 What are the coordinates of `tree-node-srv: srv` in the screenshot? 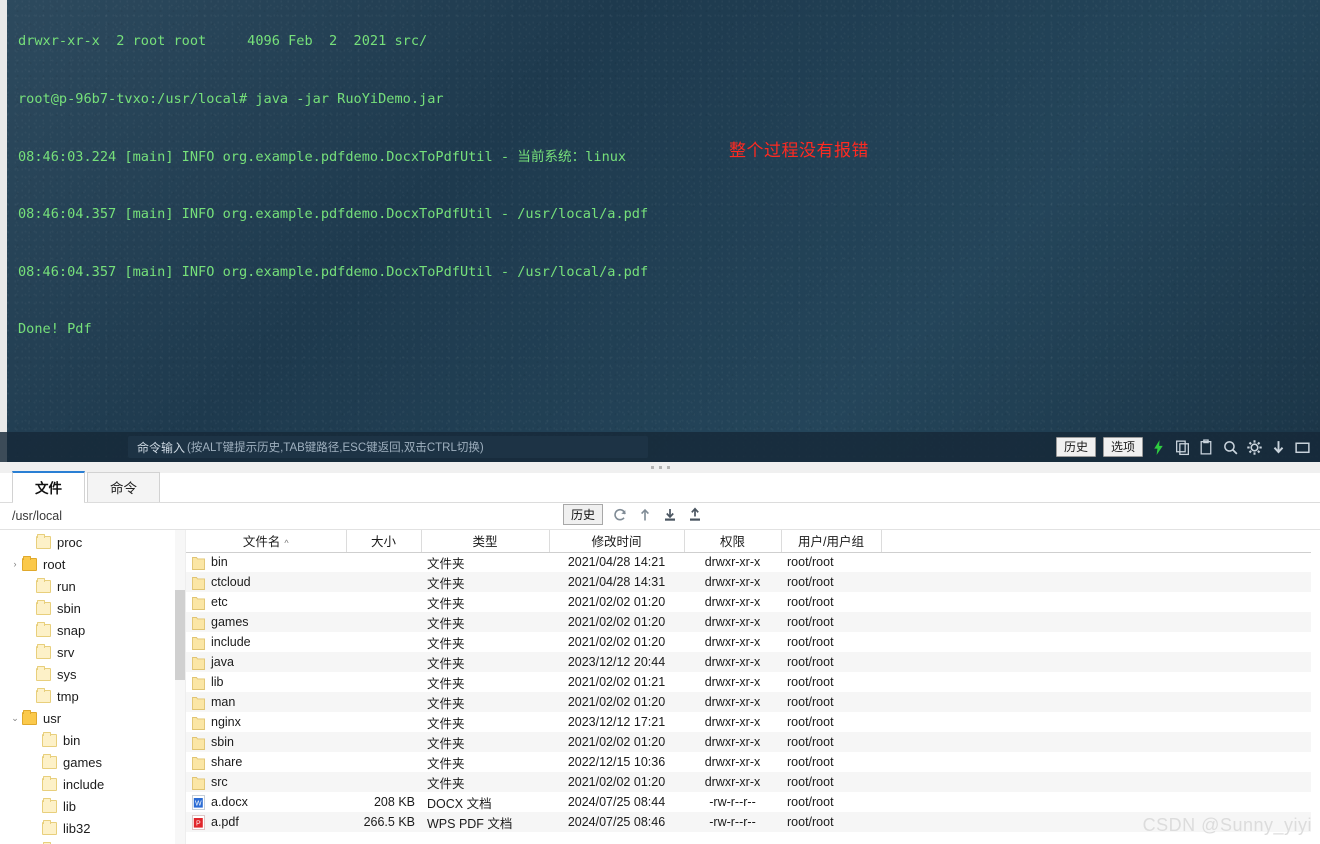 It's located at (92, 652).